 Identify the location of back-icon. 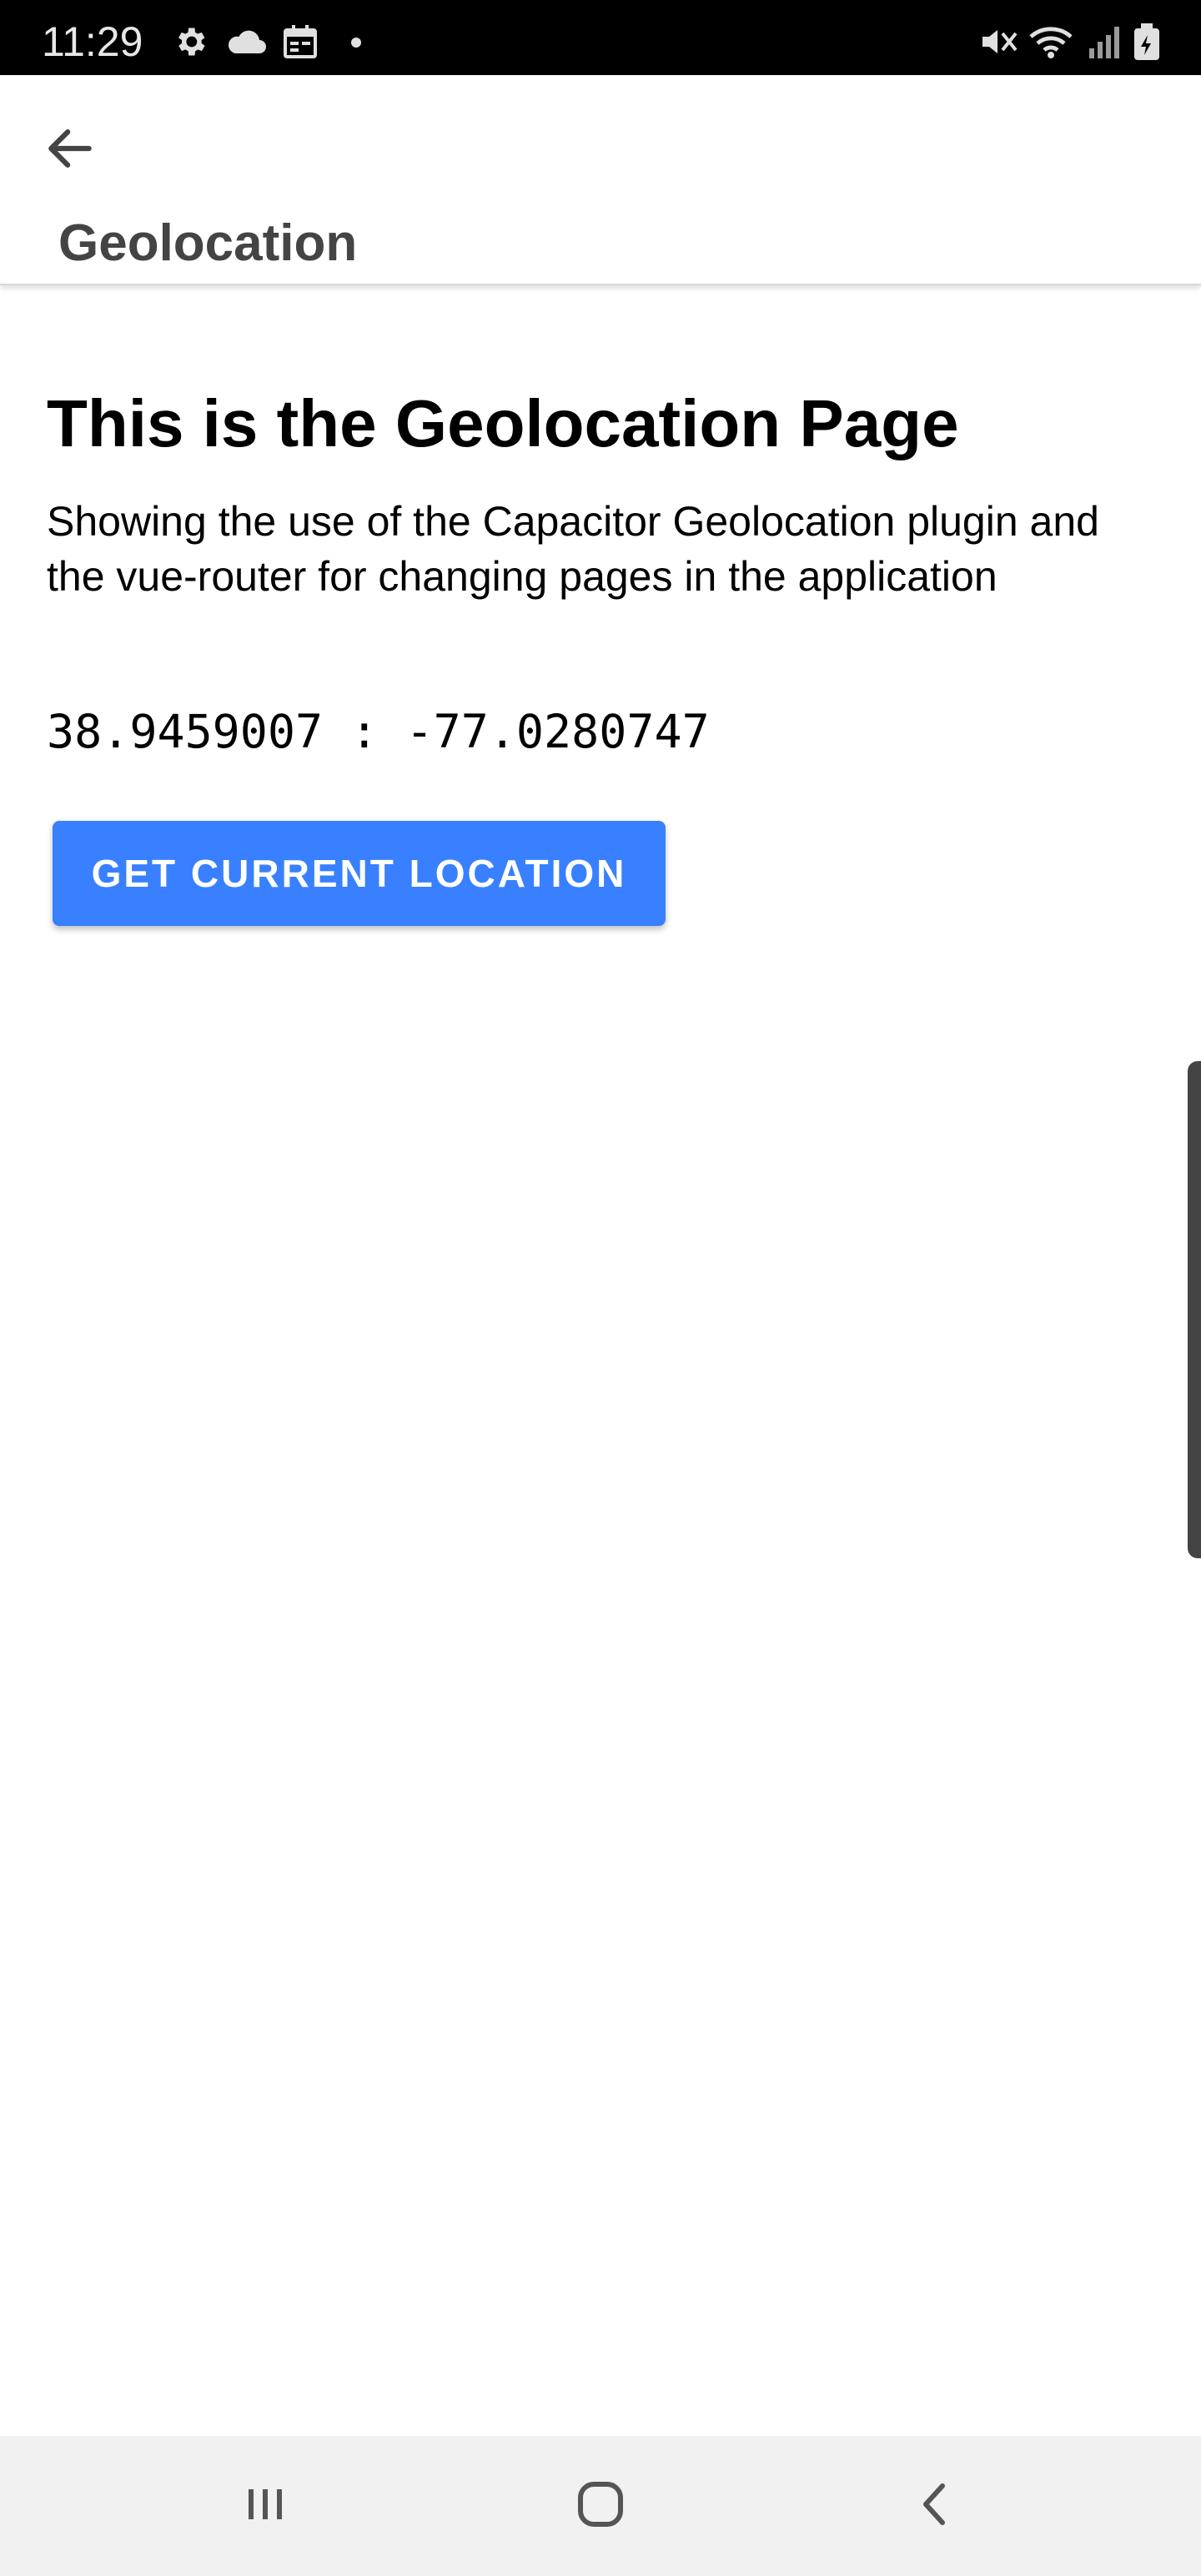
(936, 2506).